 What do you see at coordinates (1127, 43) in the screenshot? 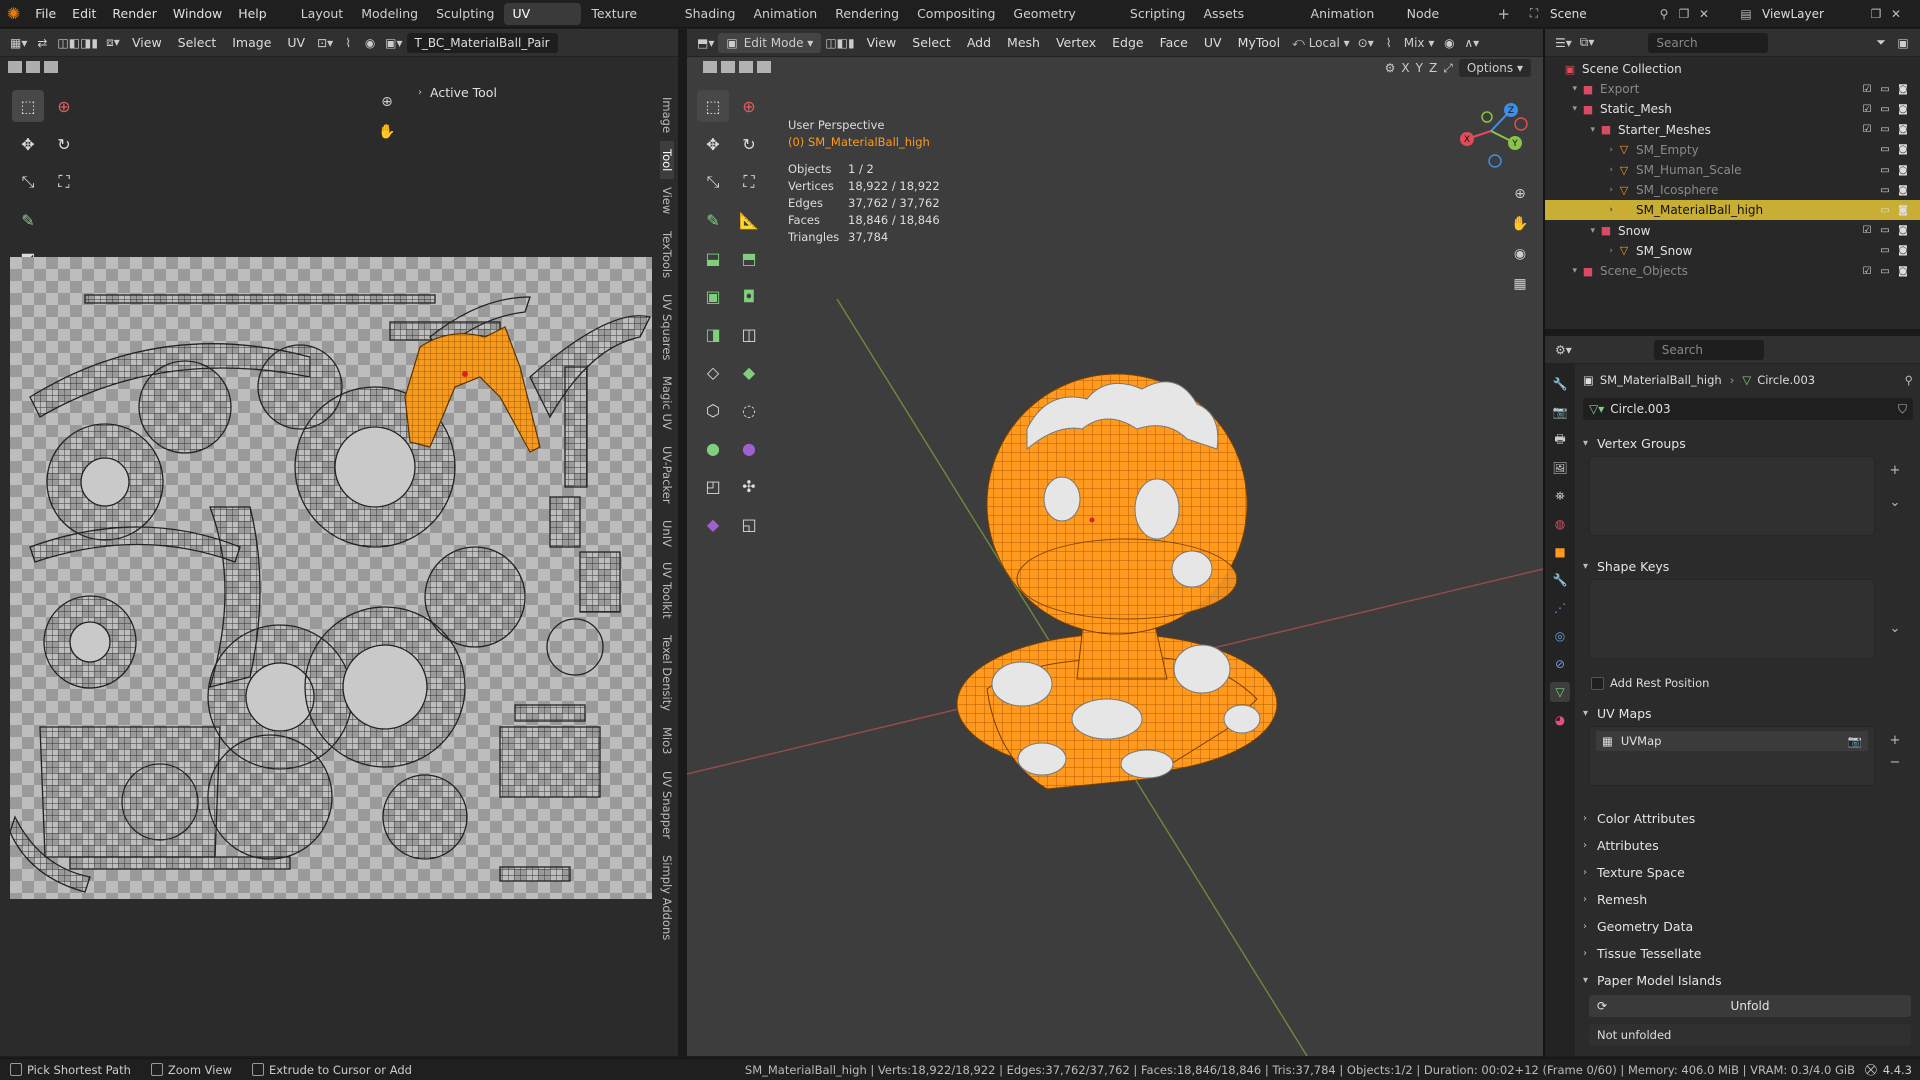
I see `edge-menu: Edge` at bounding box center [1127, 43].